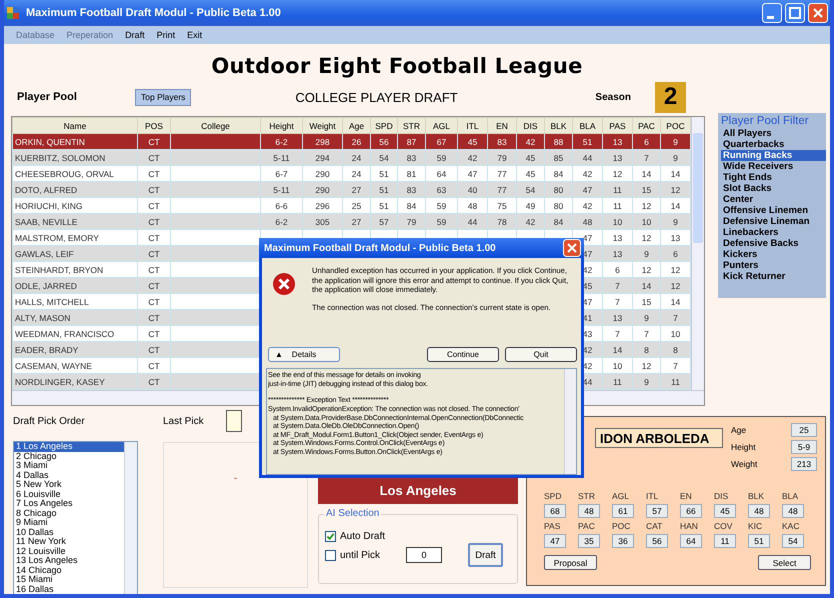  Describe the element at coordinates (773, 254) in the screenshot. I see `filter-item: Kickers` at that location.